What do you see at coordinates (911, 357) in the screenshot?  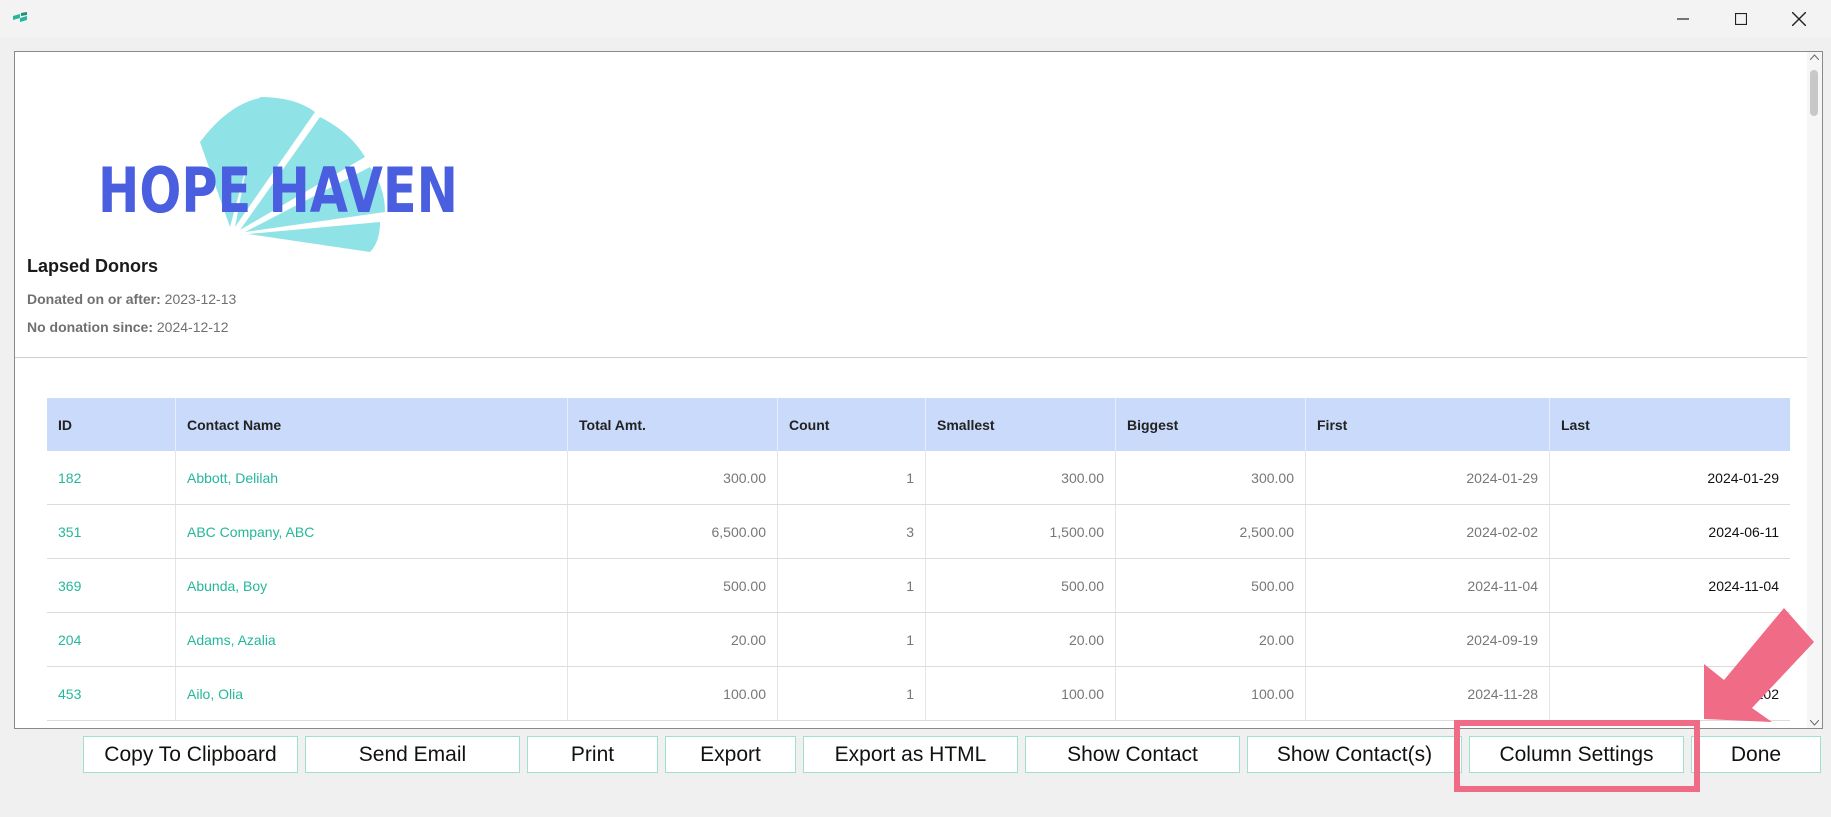 I see `divider` at bounding box center [911, 357].